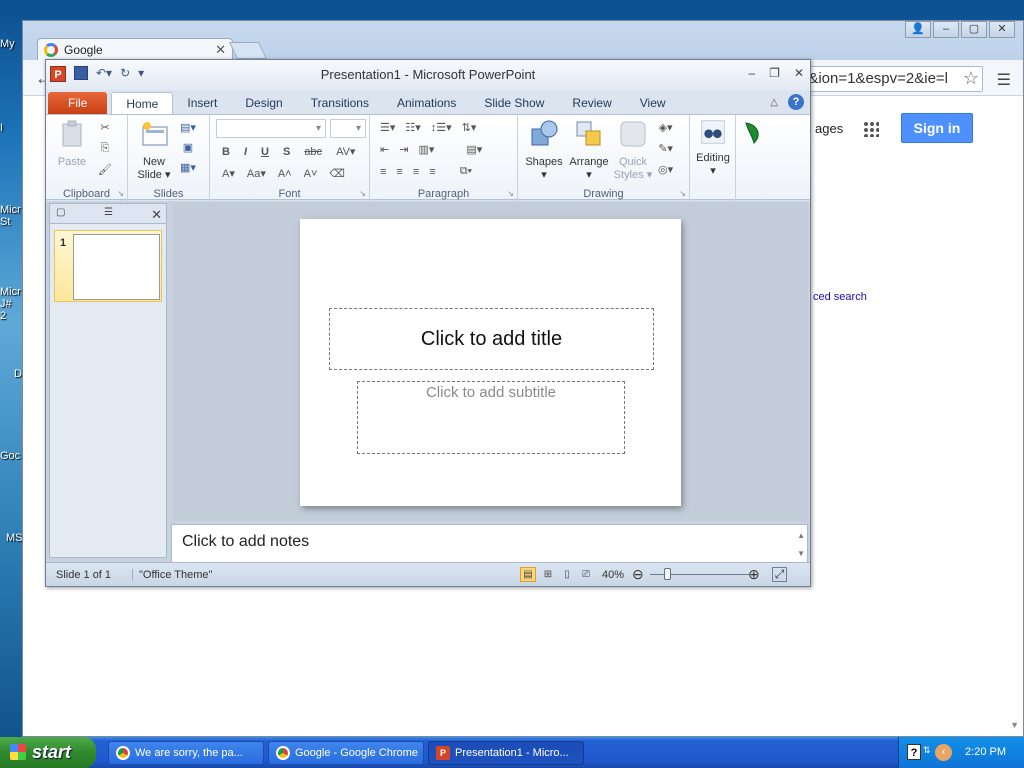 This screenshot has width=1024, height=768. I want to click on numbering-icon: ☷▾, so click(412, 127).